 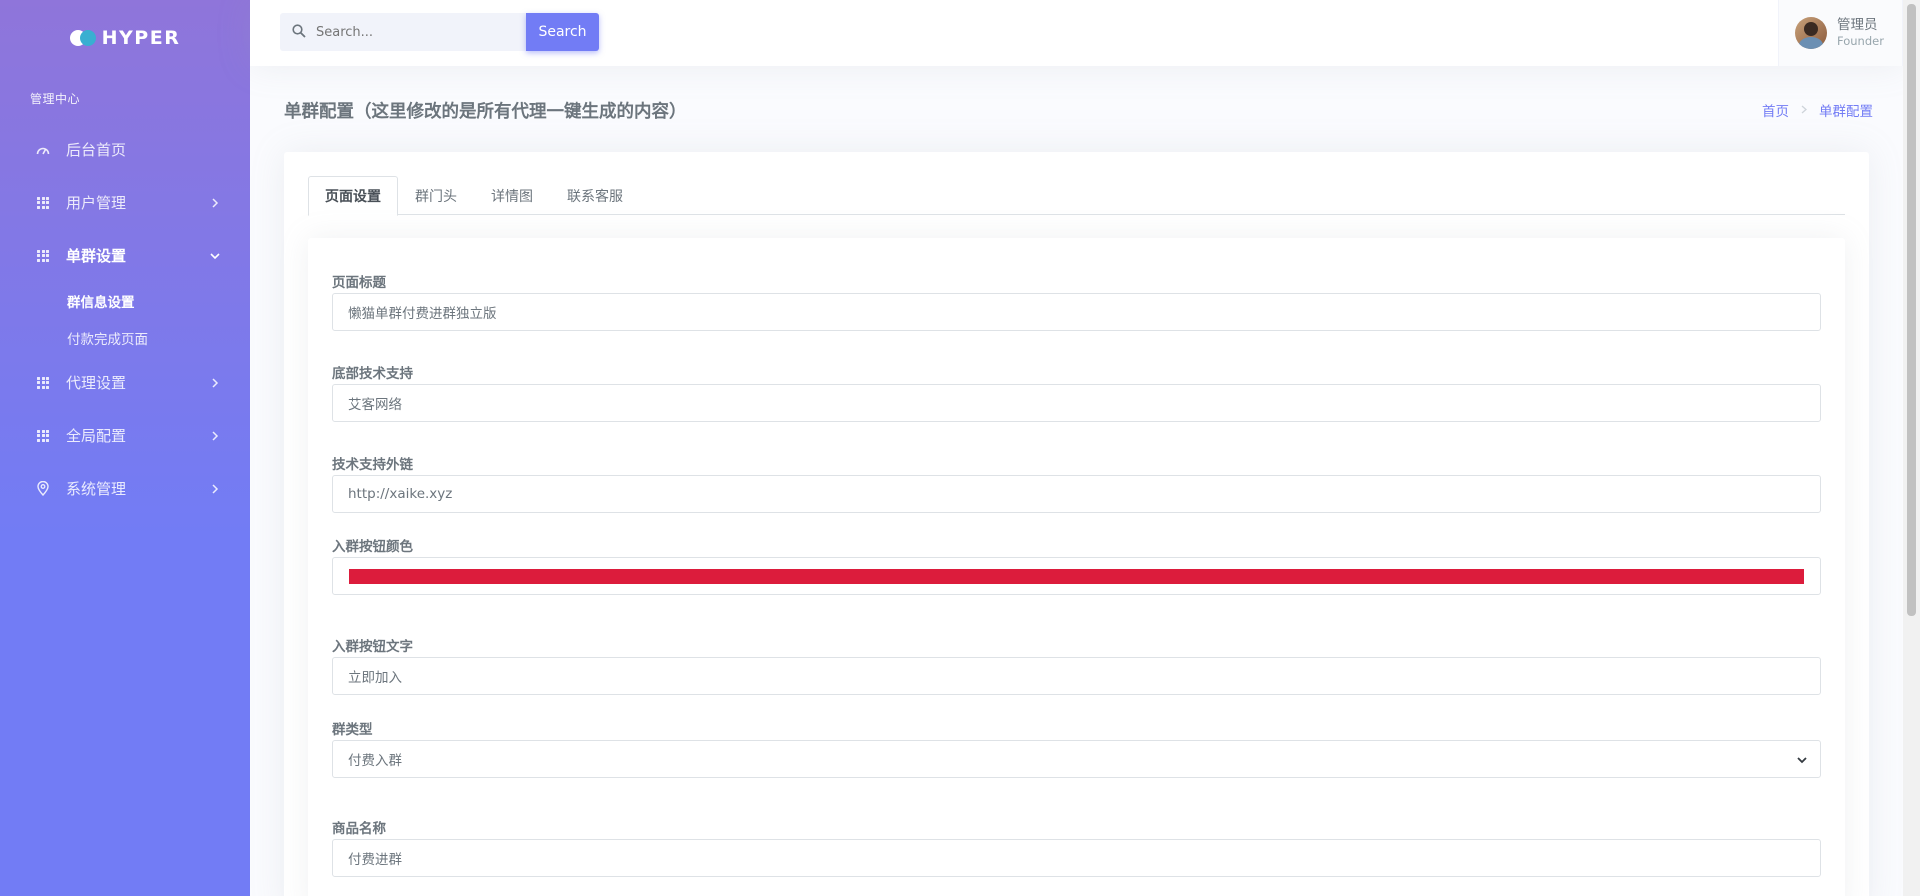 What do you see at coordinates (1076, 759) in the screenshot?
I see `group-type-select: 付费入群` at bounding box center [1076, 759].